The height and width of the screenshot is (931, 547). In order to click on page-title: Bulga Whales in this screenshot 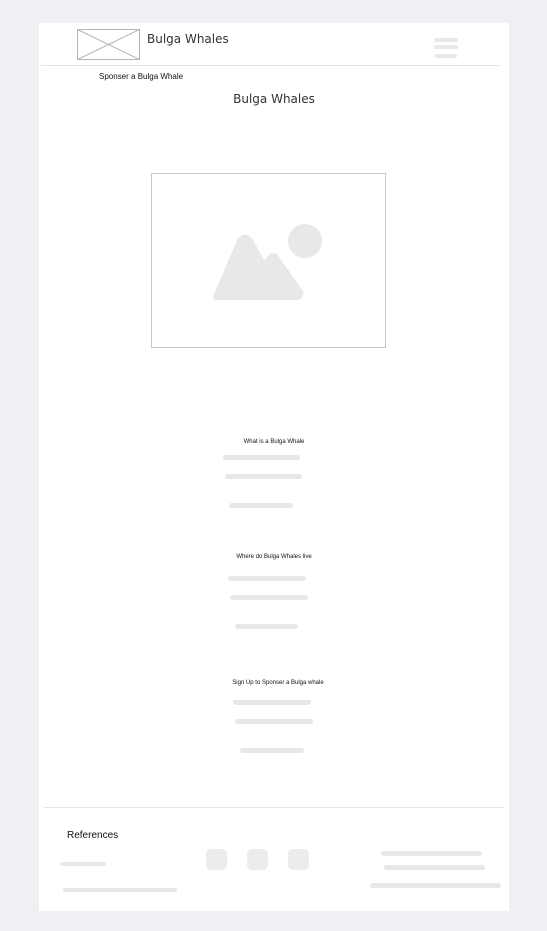, I will do `click(274, 99)`.